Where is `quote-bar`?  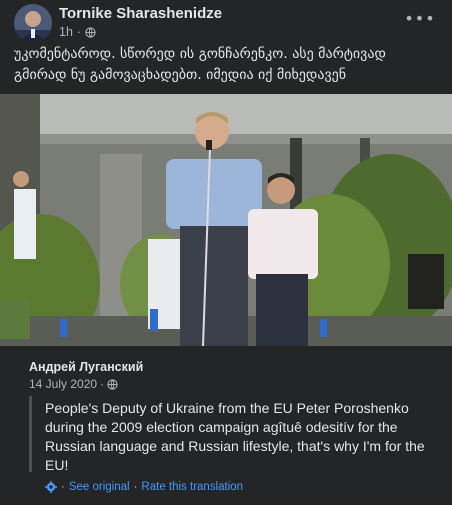
quote-bar is located at coordinates (30, 434).